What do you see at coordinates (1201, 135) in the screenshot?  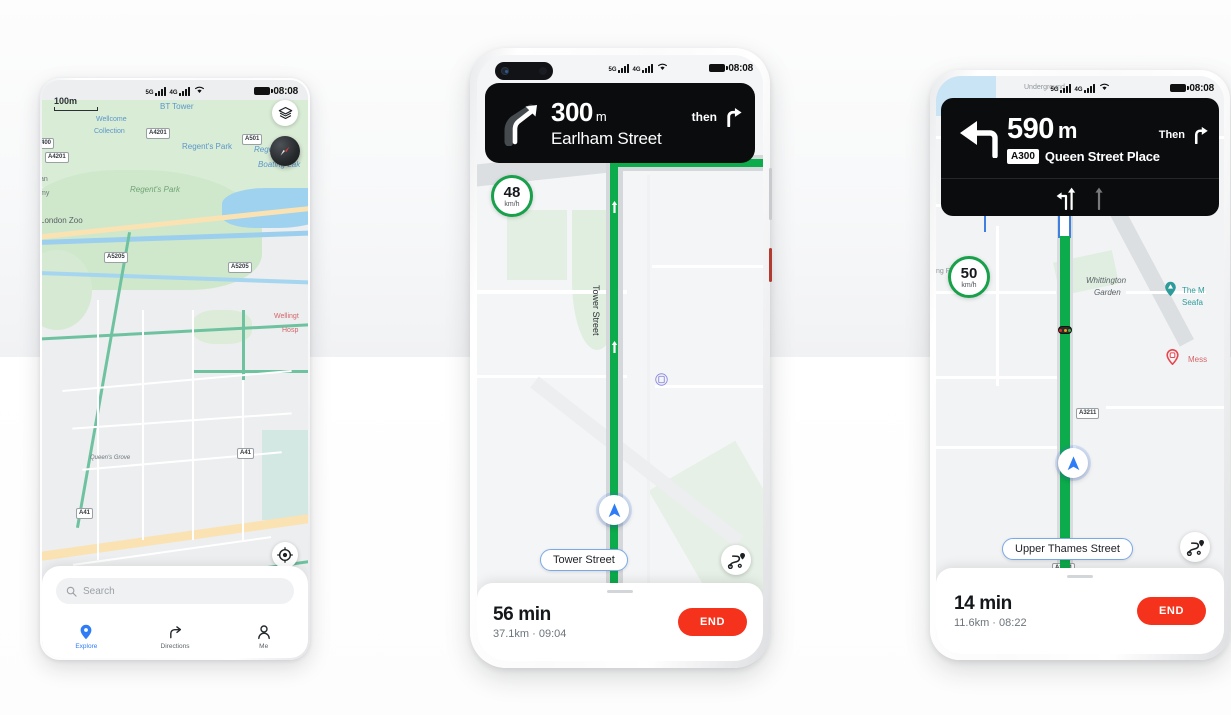 I see `turn-right-icon` at bounding box center [1201, 135].